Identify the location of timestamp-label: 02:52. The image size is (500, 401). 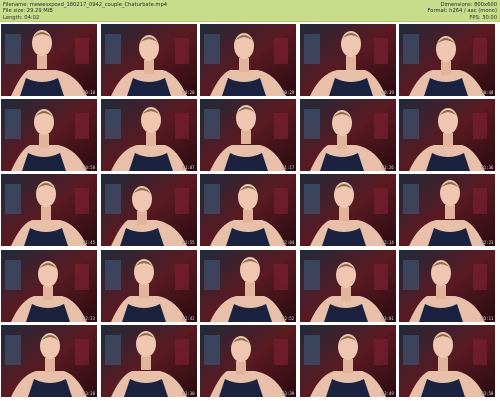
(288, 318).